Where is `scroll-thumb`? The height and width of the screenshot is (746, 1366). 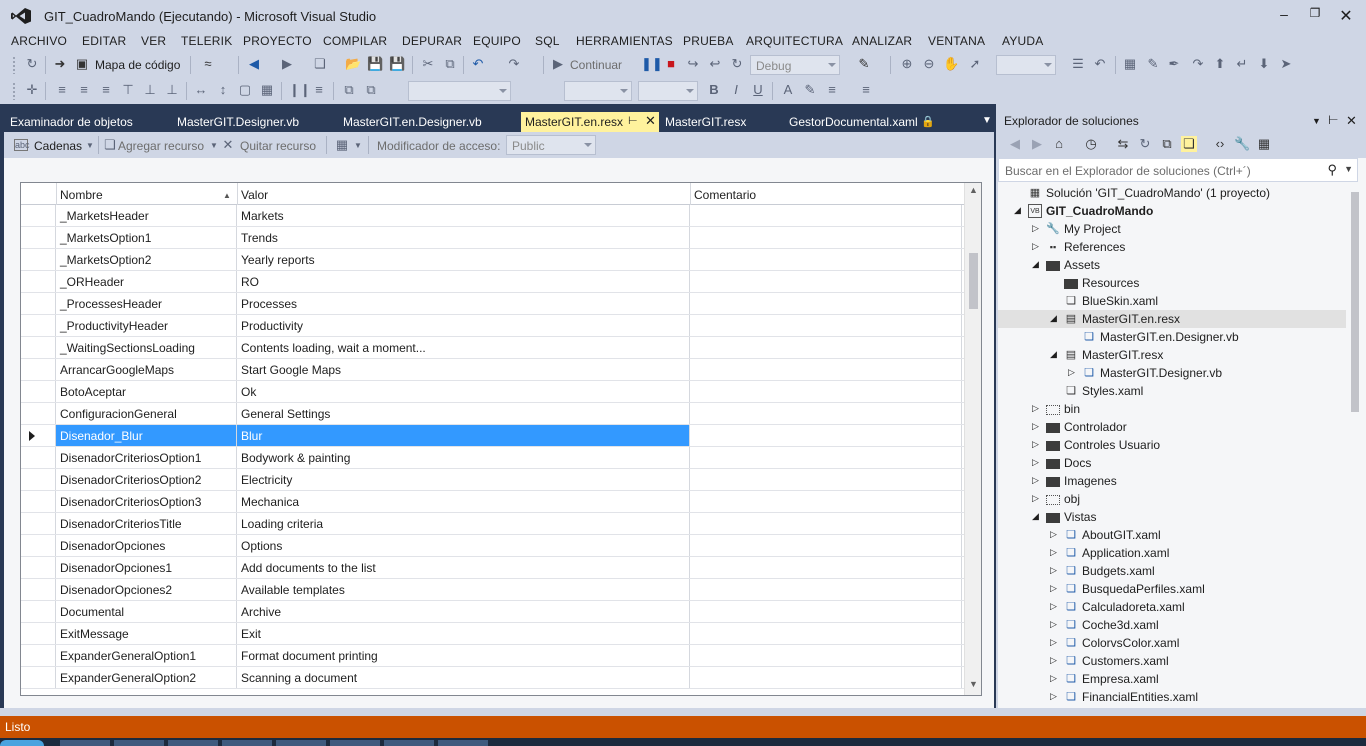 scroll-thumb is located at coordinates (1355, 302).